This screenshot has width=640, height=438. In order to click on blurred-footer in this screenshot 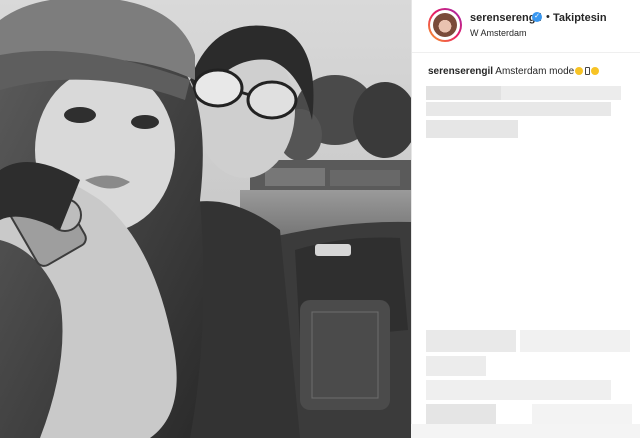, I will do `click(525, 431)`.